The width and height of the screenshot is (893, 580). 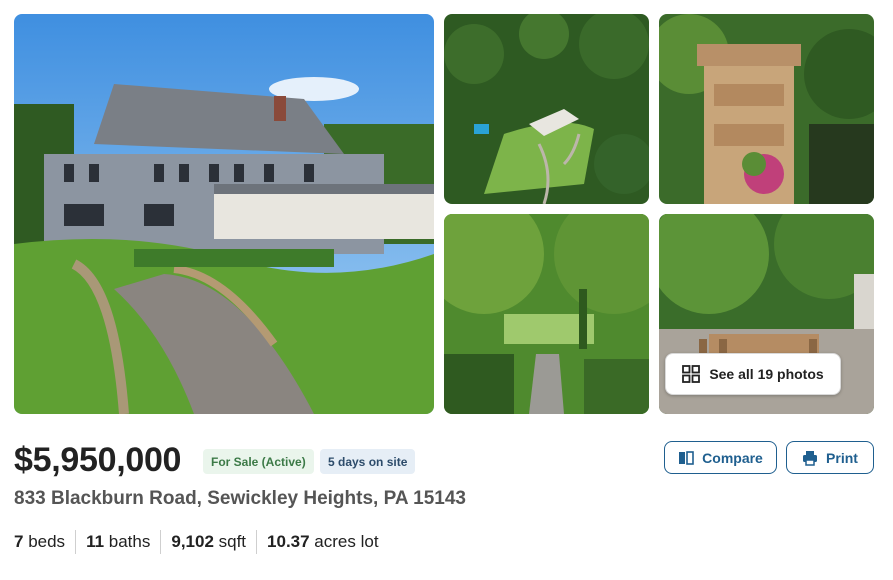 I want to click on fact-baths: 11 baths, so click(x=117, y=542).